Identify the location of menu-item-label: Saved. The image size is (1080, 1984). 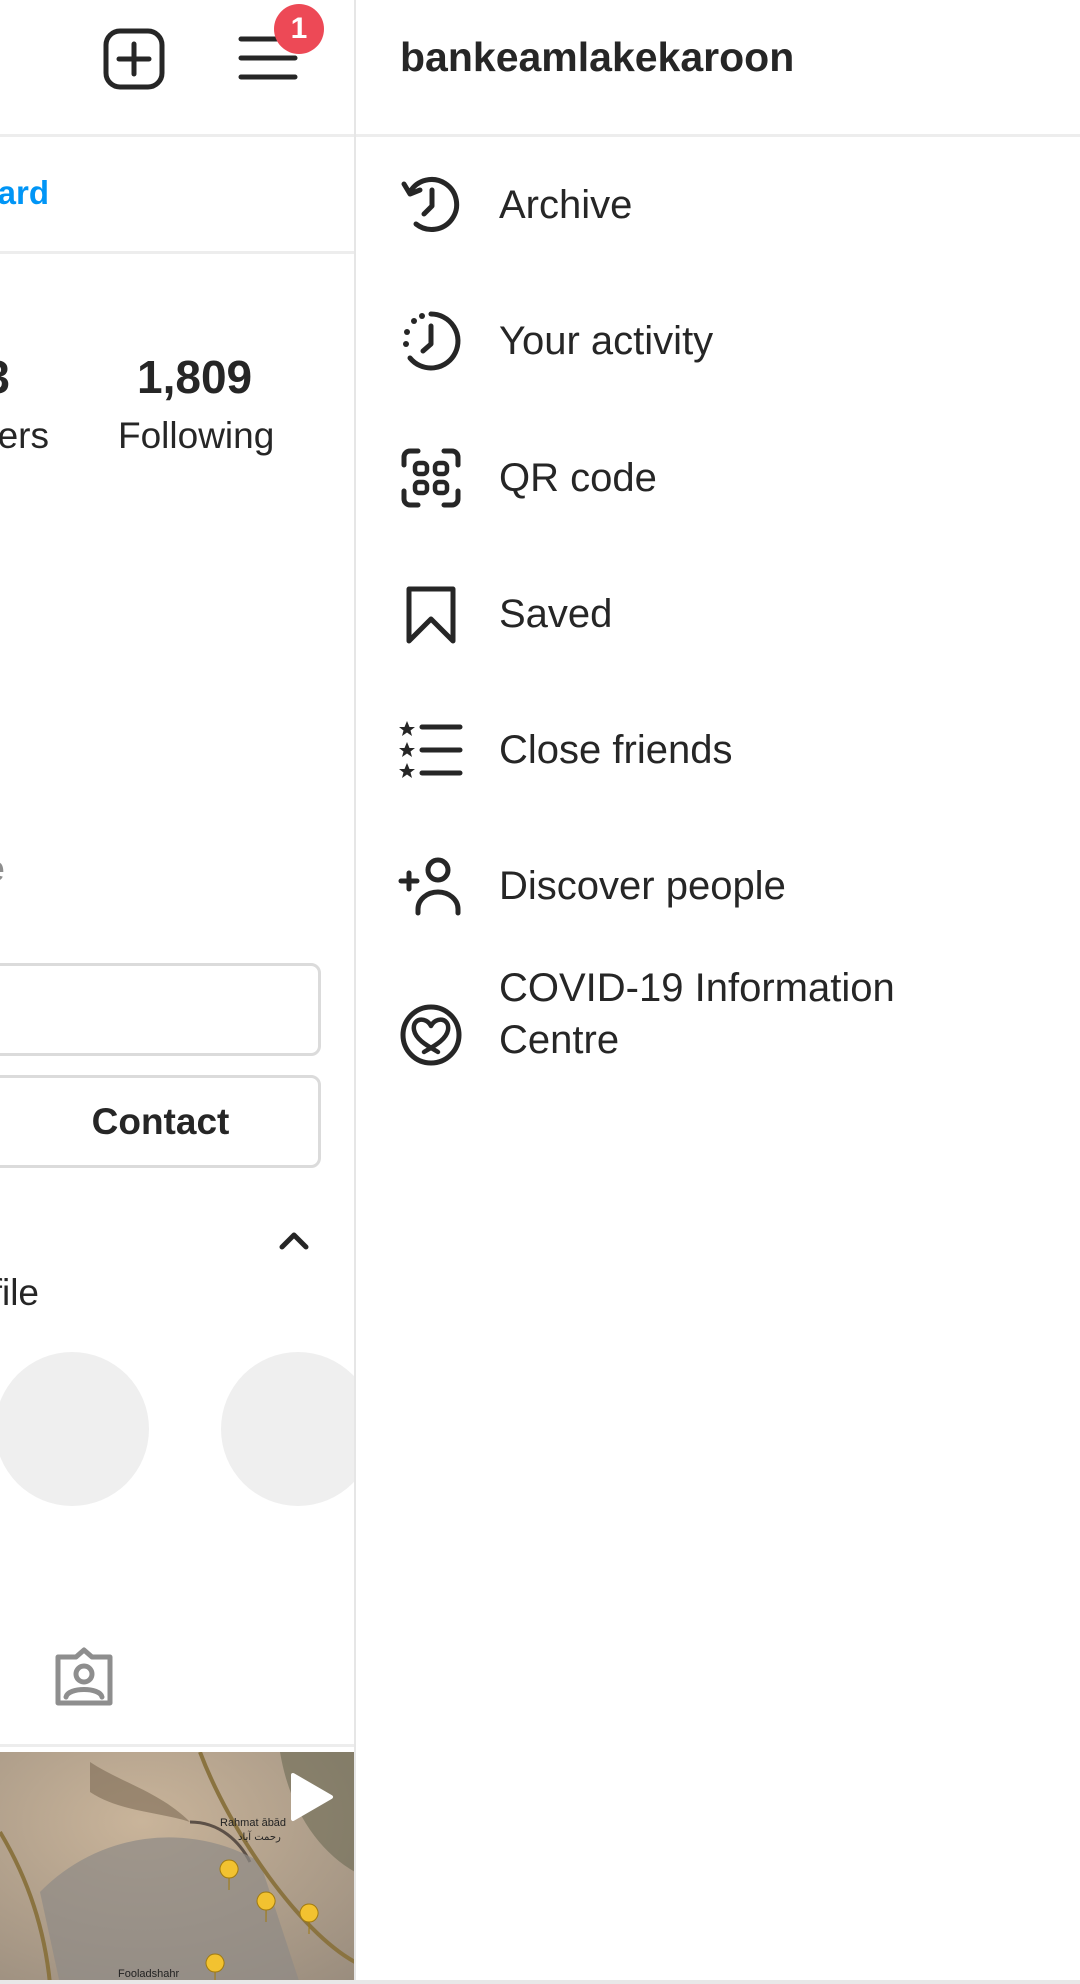
(556, 614).